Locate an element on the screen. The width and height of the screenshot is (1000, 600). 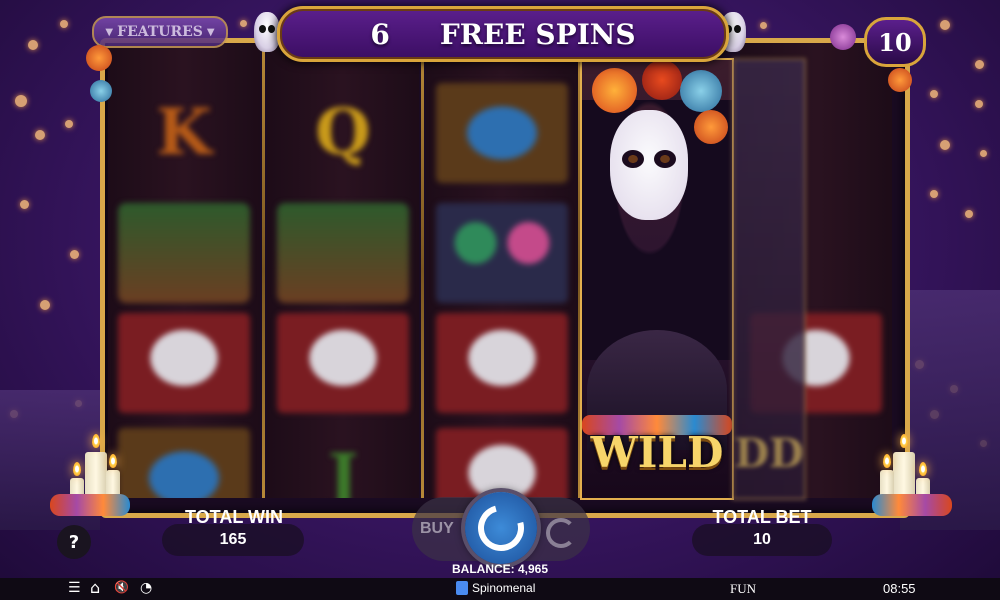
spin-button is located at coordinates (501, 528).